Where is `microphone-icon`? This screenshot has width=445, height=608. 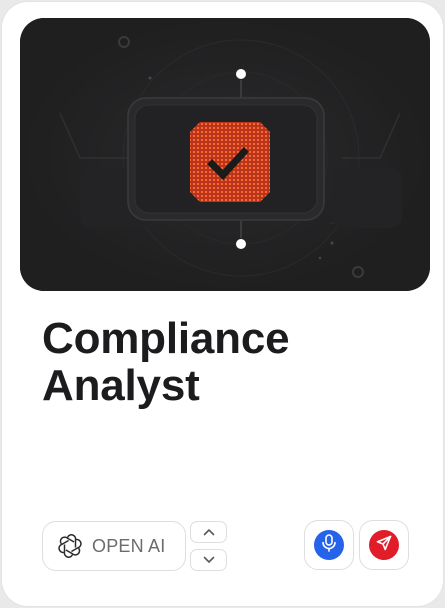 microphone-icon is located at coordinates (329, 545).